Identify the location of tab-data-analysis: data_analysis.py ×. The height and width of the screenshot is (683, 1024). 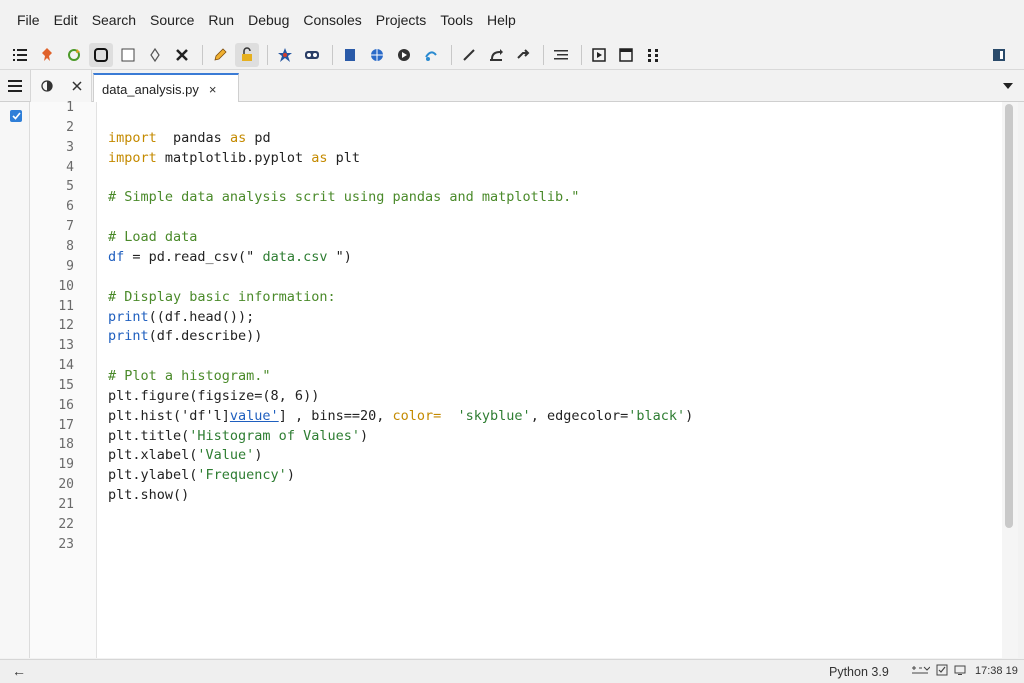
(166, 88).